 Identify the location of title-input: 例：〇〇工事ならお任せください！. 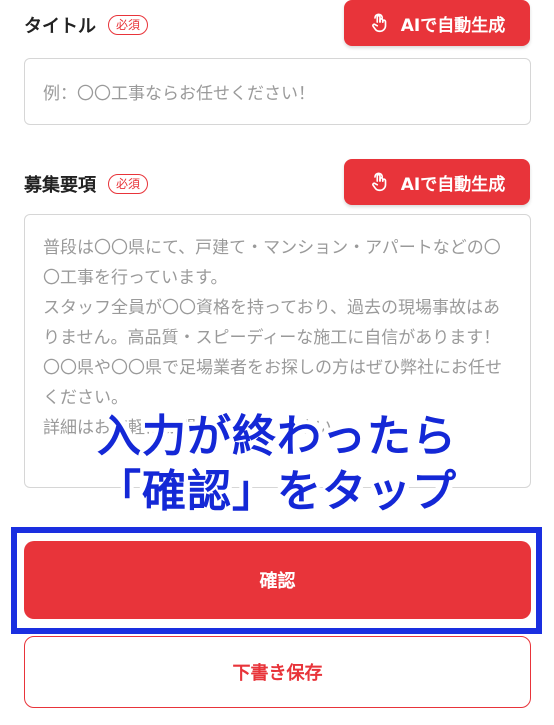
(277, 91).